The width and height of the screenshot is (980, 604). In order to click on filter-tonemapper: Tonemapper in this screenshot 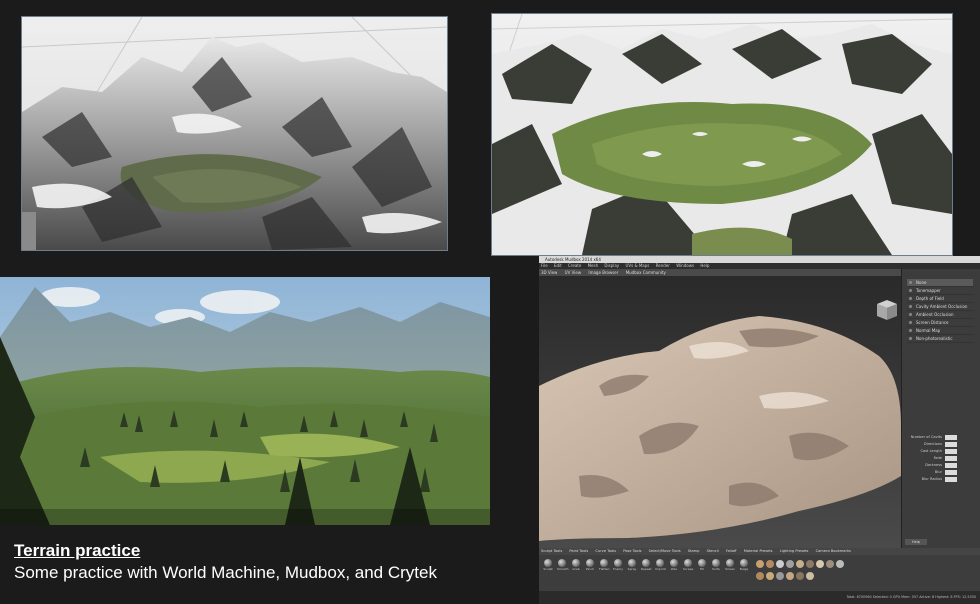, I will do `click(940, 291)`.